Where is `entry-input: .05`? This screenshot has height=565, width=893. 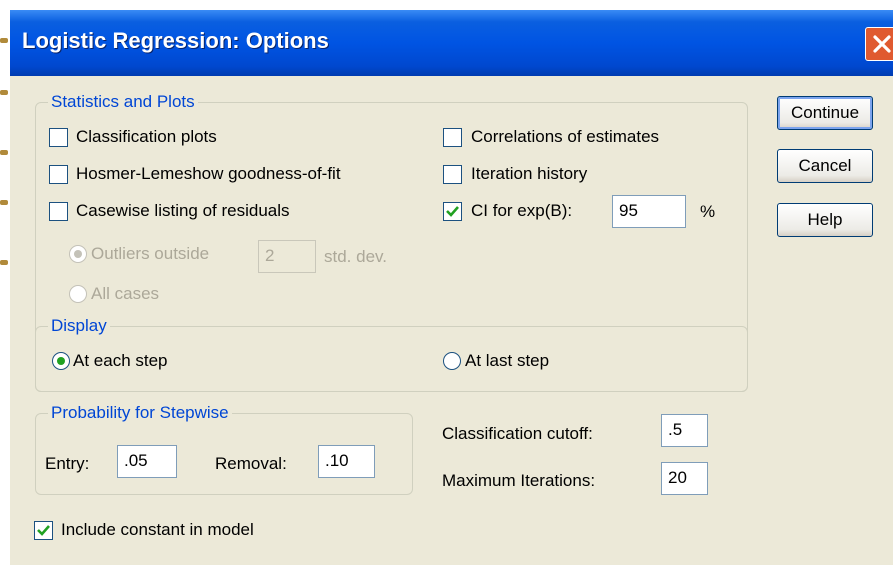
entry-input: .05 is located at coordinates (147, 461).